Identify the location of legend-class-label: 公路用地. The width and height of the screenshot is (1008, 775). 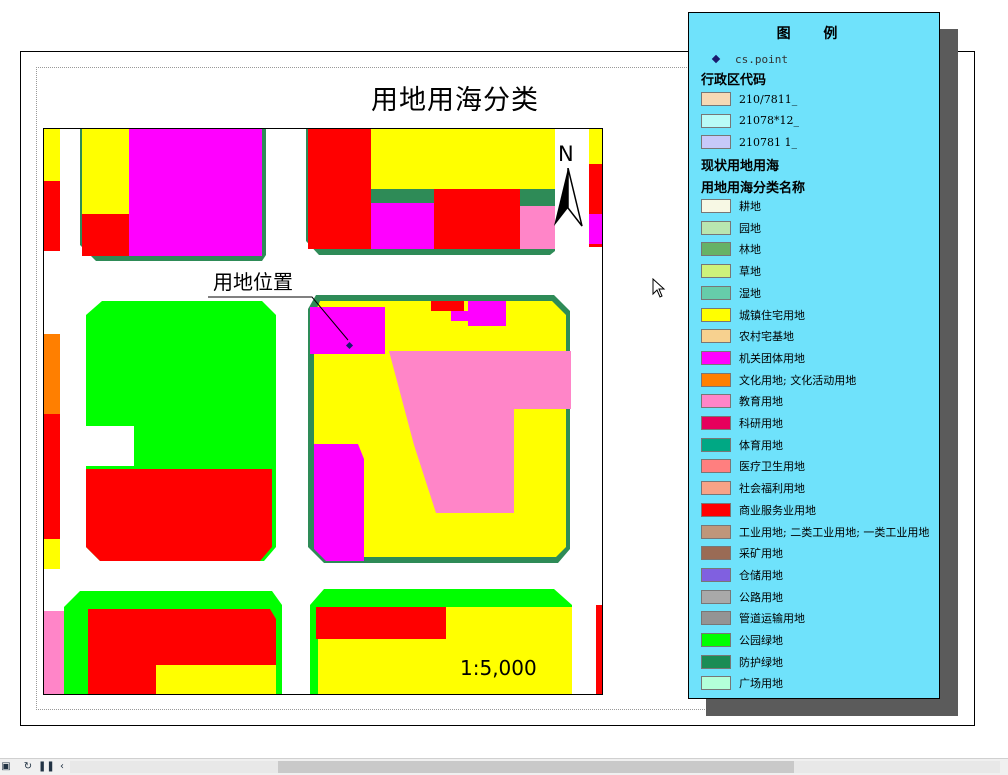
(761, 597).